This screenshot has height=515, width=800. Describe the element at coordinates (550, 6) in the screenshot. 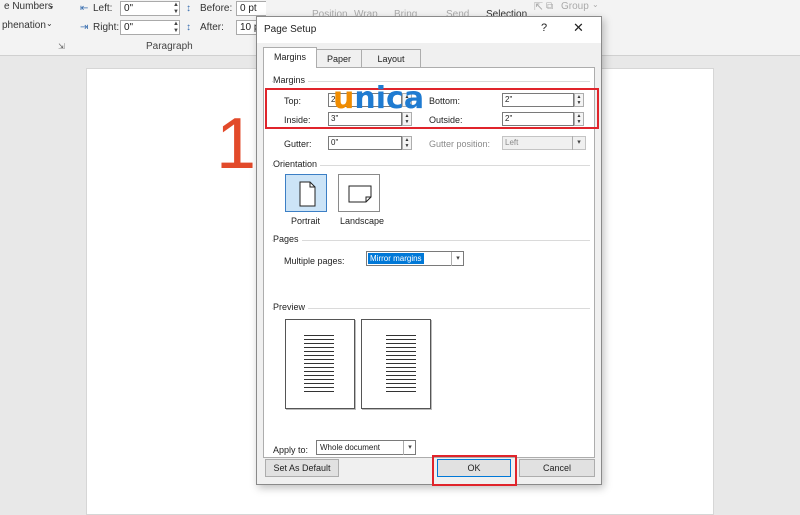

I see `group-icon: ⧉` at that location.